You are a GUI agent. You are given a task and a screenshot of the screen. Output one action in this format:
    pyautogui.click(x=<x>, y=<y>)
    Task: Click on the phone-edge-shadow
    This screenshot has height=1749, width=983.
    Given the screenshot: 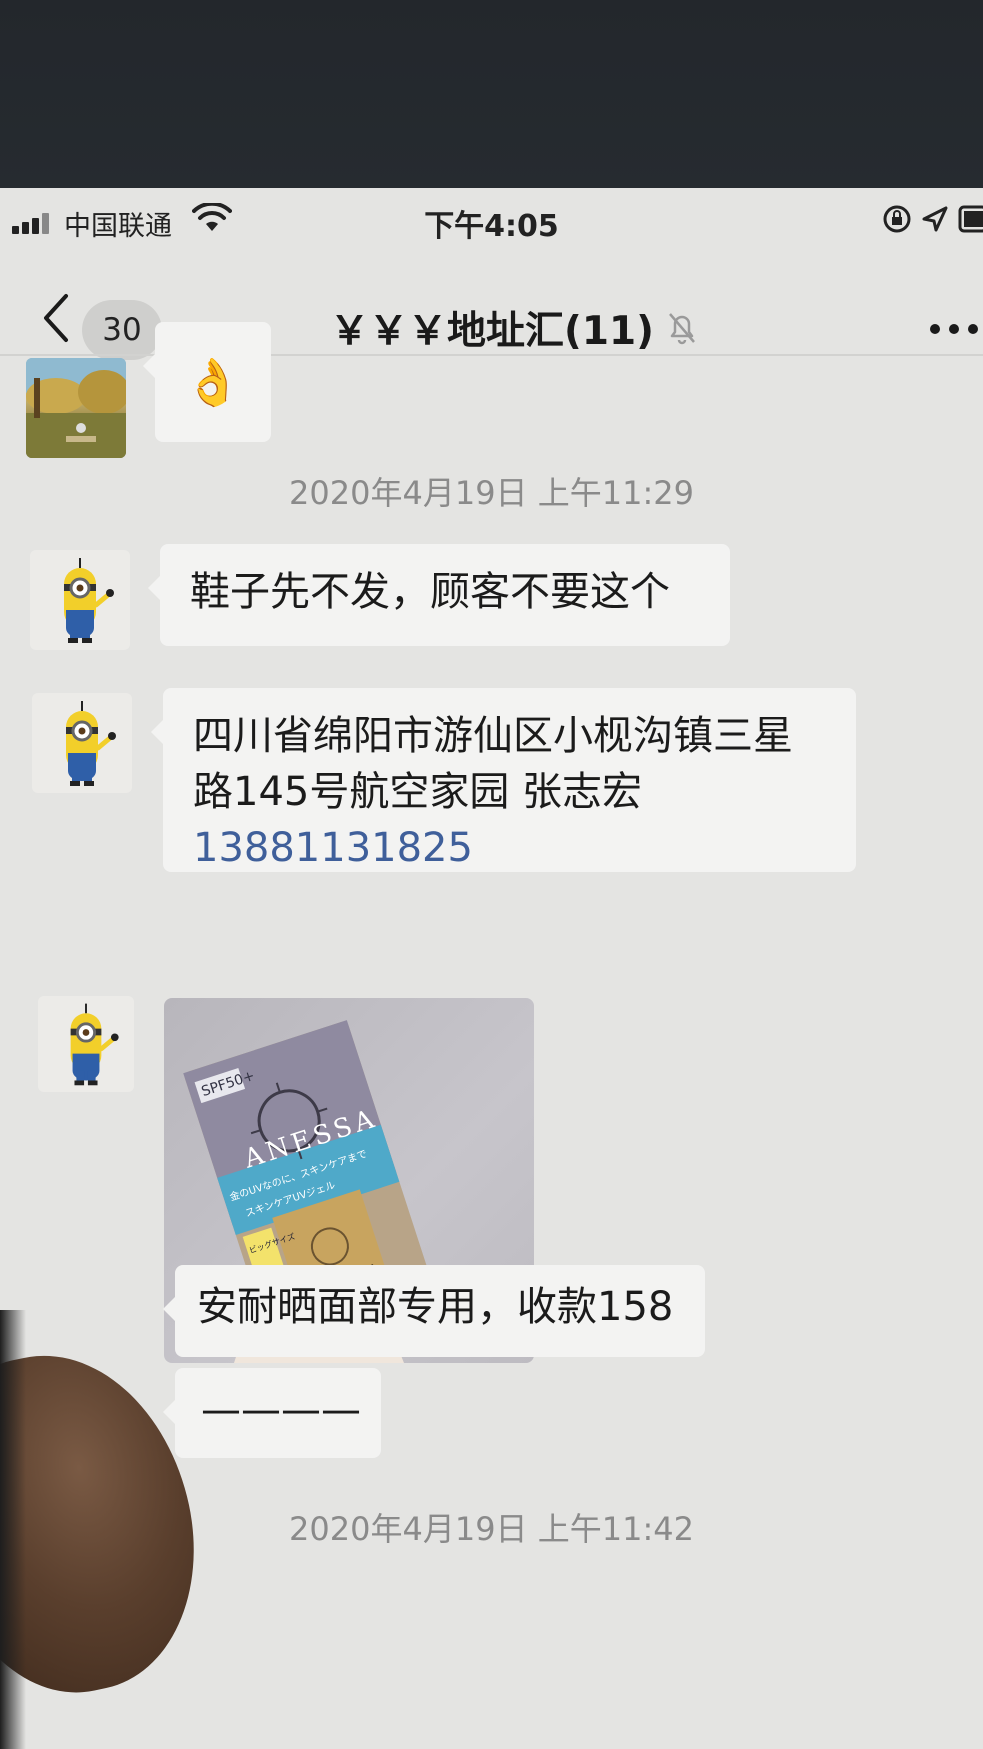 What is the action you would take?
    pyautogui.click(x=13, y=1529)
    